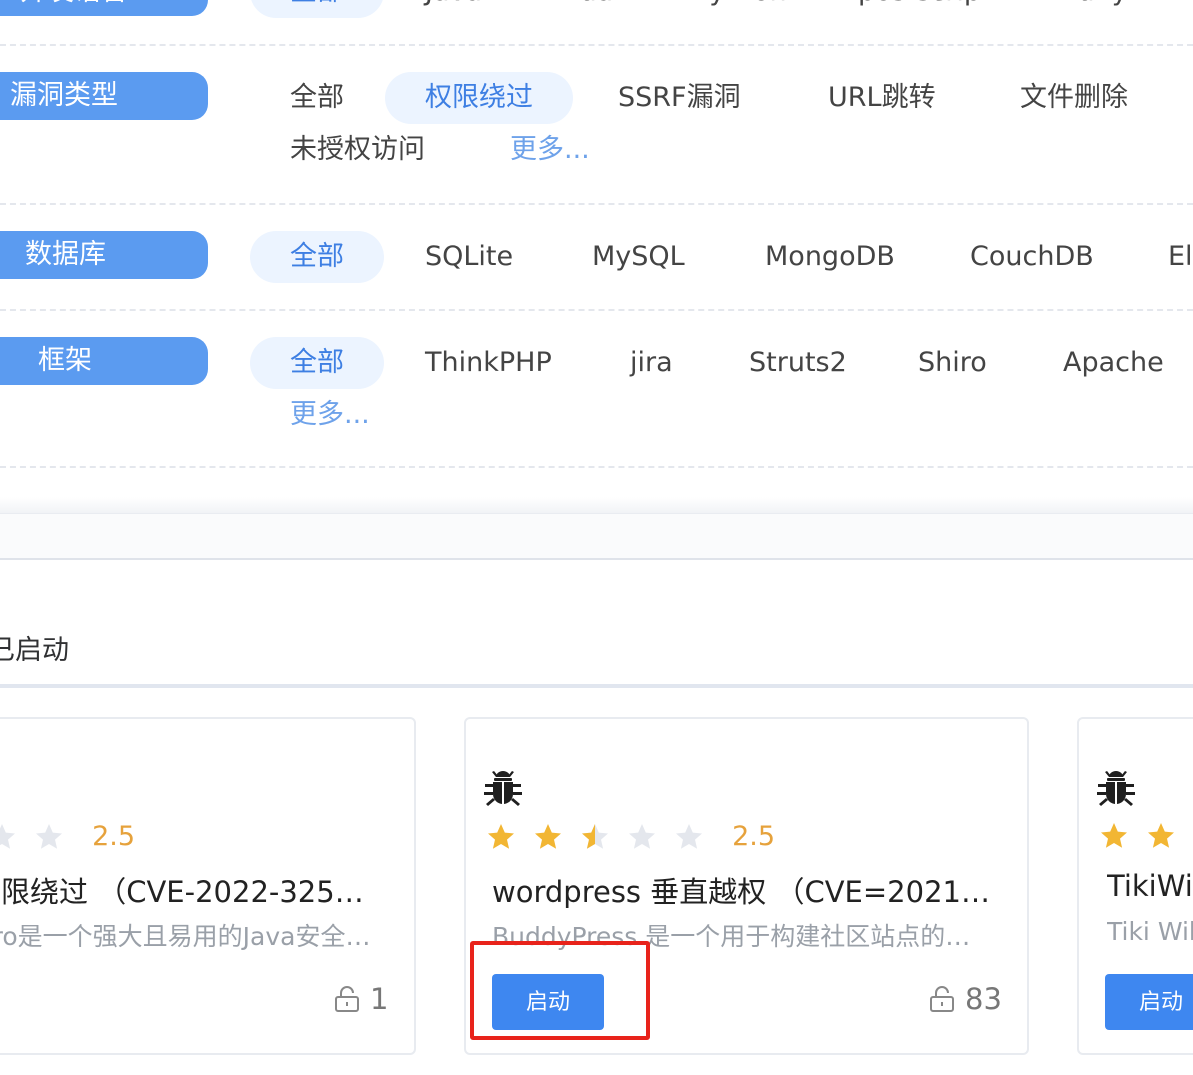  What do you see at coordinates (1074, 98) in the screenshot?
I see `filter-option-file-delete: 文件删除` at bounding box center [1074, 98].